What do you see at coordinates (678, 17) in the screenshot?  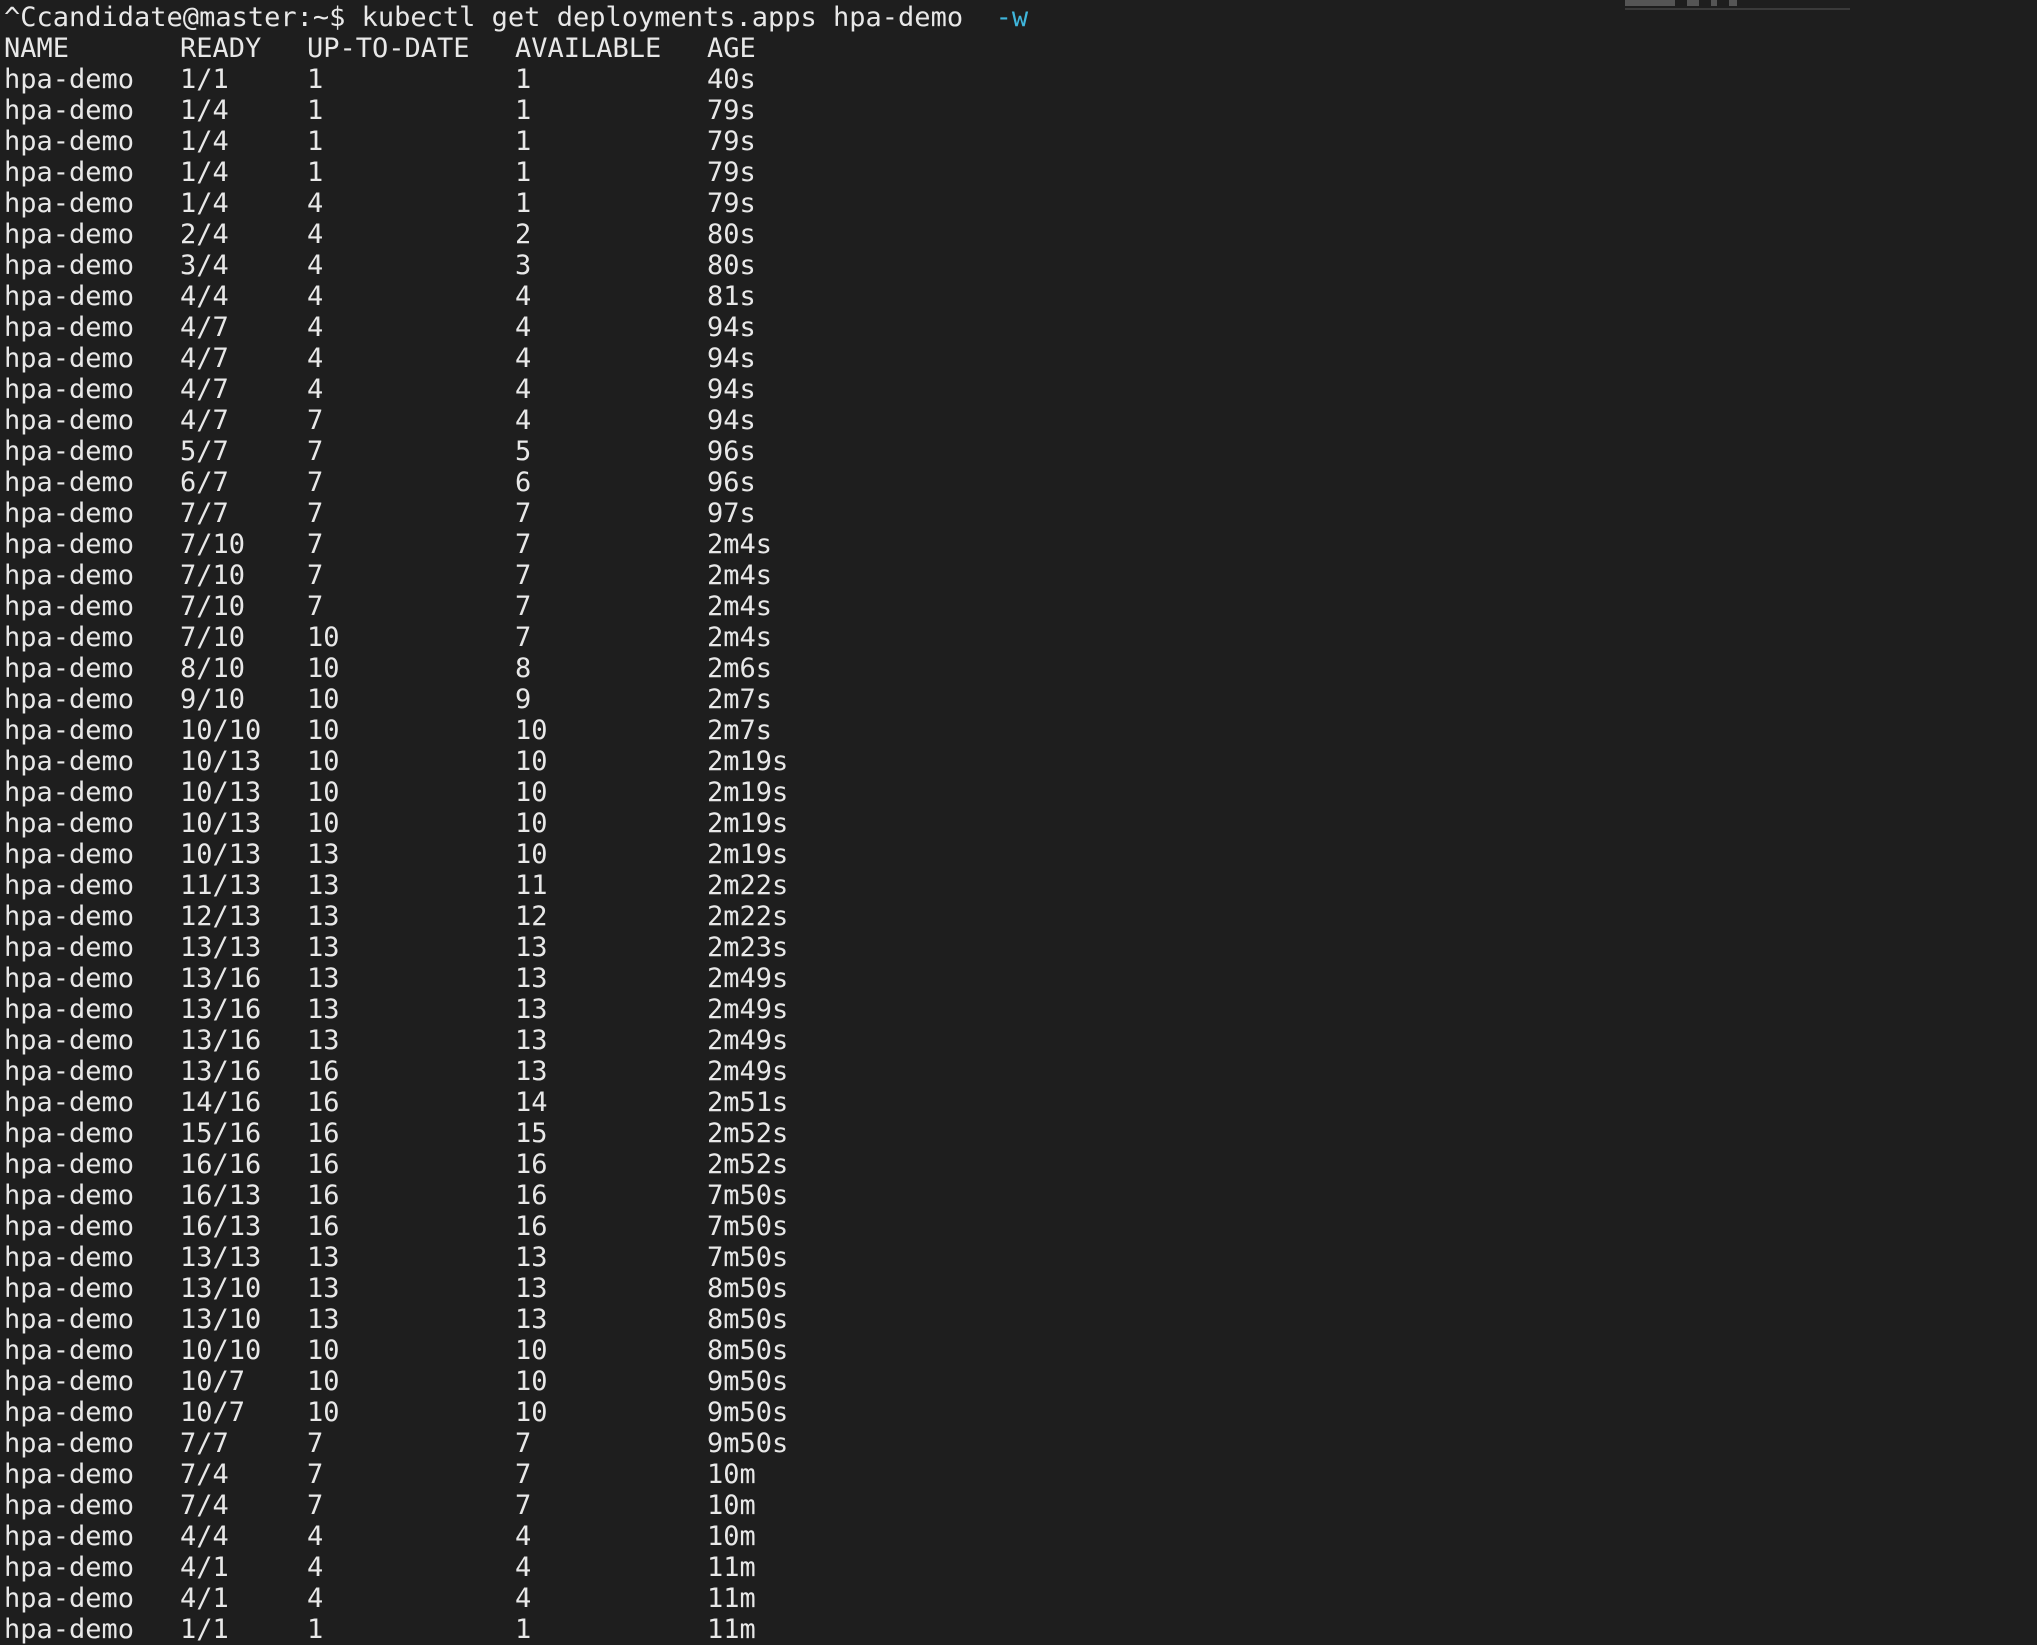 I see `command-text: kubectl get deployments.apps hpa-demo` at bounding box center [678, 17].